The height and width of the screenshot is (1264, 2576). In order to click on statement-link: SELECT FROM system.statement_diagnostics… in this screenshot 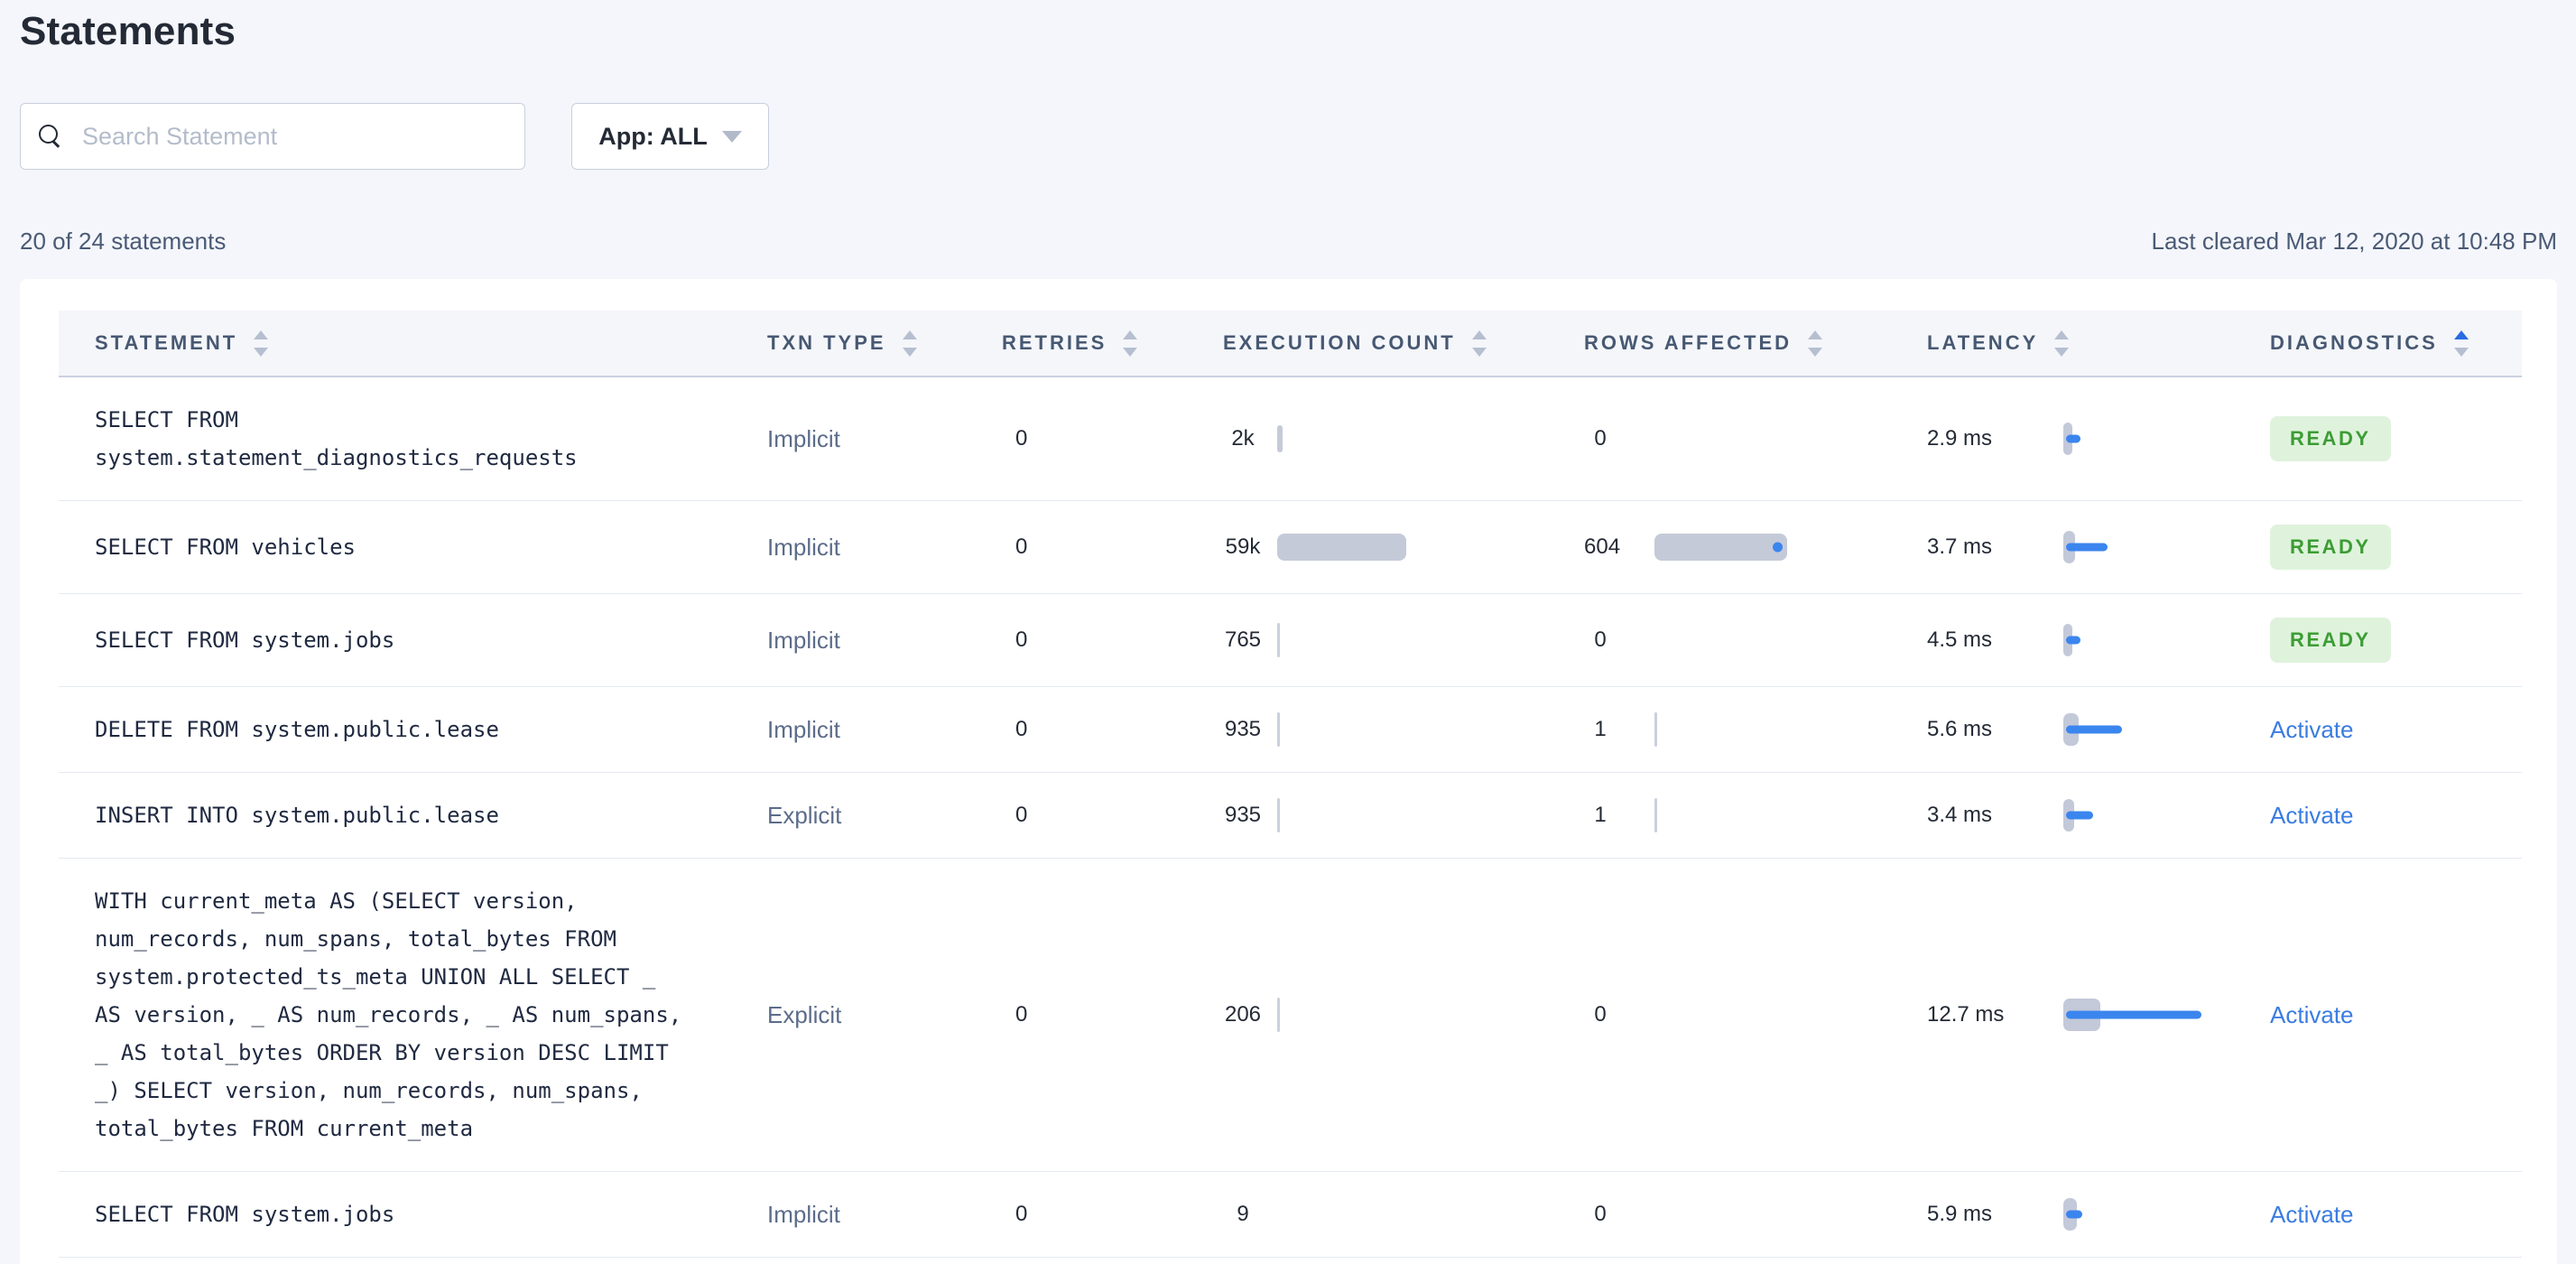, I will do `click(392, 439)`.